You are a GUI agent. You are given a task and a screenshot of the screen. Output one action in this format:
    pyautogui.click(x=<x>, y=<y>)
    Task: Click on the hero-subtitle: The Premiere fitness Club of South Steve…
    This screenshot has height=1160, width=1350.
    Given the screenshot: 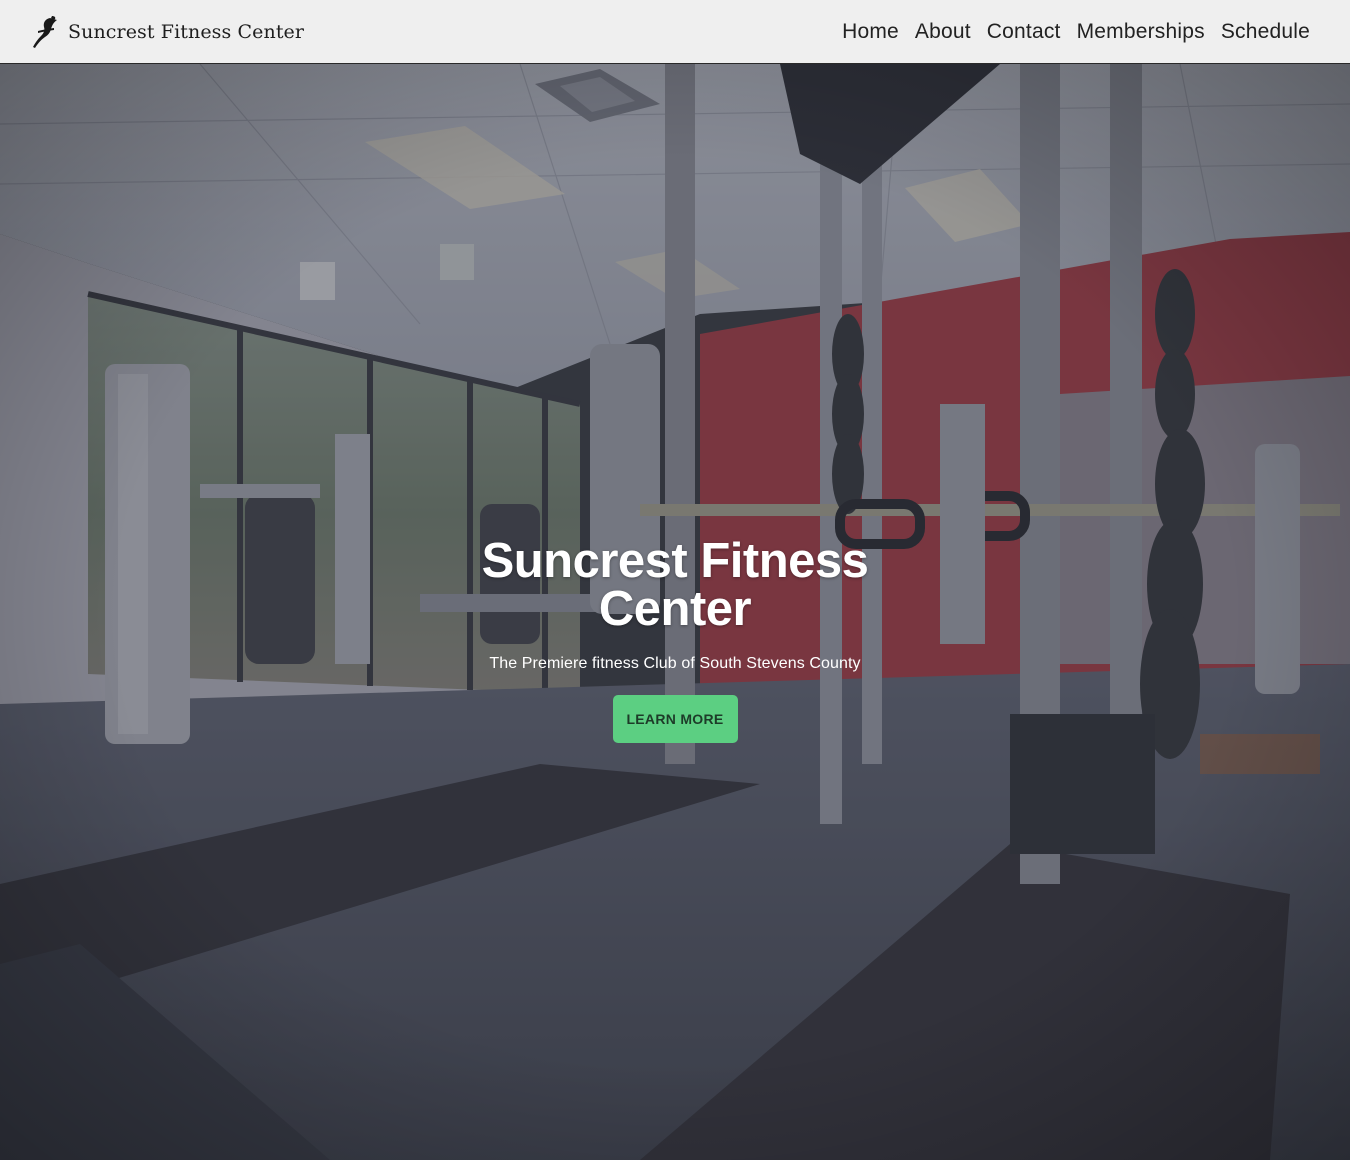 What is the action you would take?
    pyautogui.click(x=675, y=663)
    